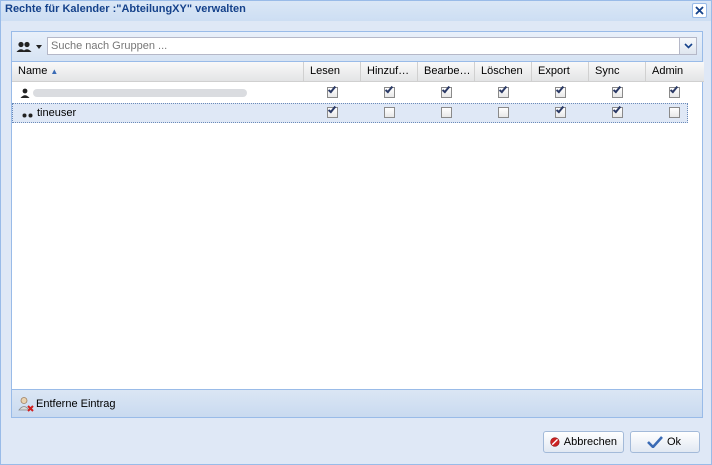  I want to click on cancel-button: Abbrechen, so click(583, 442).